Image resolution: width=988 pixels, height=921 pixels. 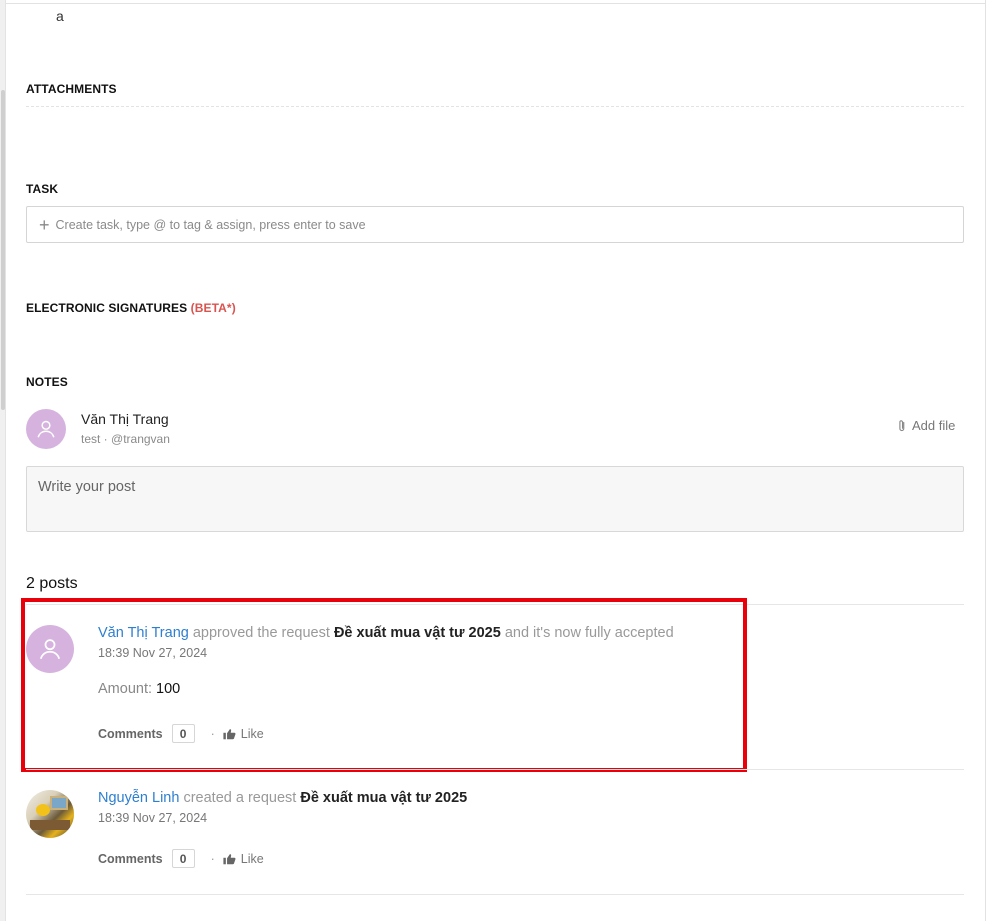 I want to click on post-action: created a request, so click(x=240, y=798).